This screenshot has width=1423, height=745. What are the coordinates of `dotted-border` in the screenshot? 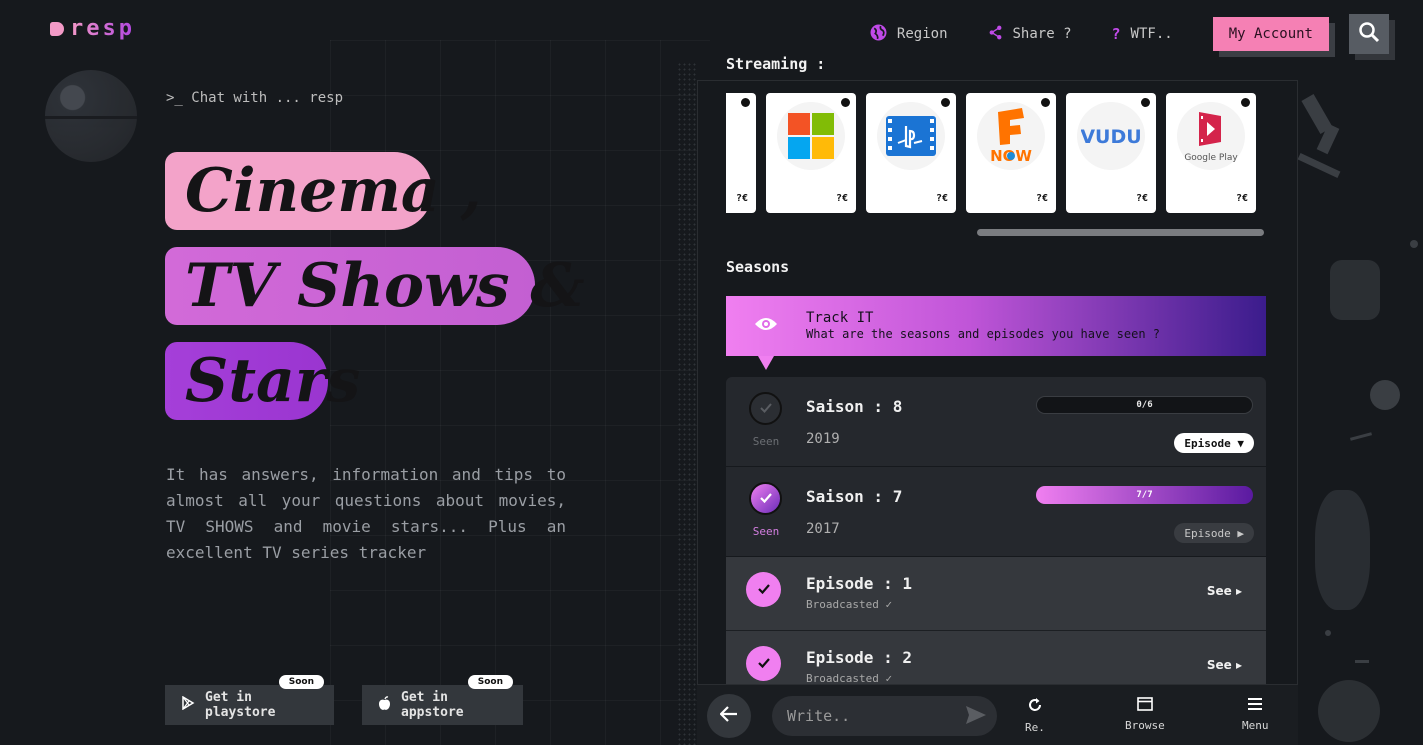 It's located at (687, 403).